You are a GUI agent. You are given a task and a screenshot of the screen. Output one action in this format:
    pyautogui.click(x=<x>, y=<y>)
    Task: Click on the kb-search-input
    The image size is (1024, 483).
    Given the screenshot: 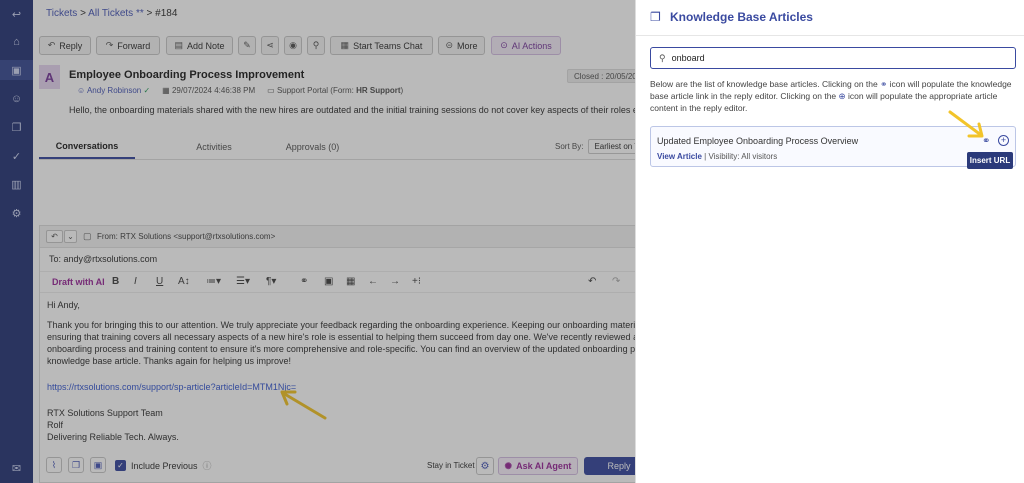 What is the action you would take?
    pyautogui.click(x=821, y=58)
    